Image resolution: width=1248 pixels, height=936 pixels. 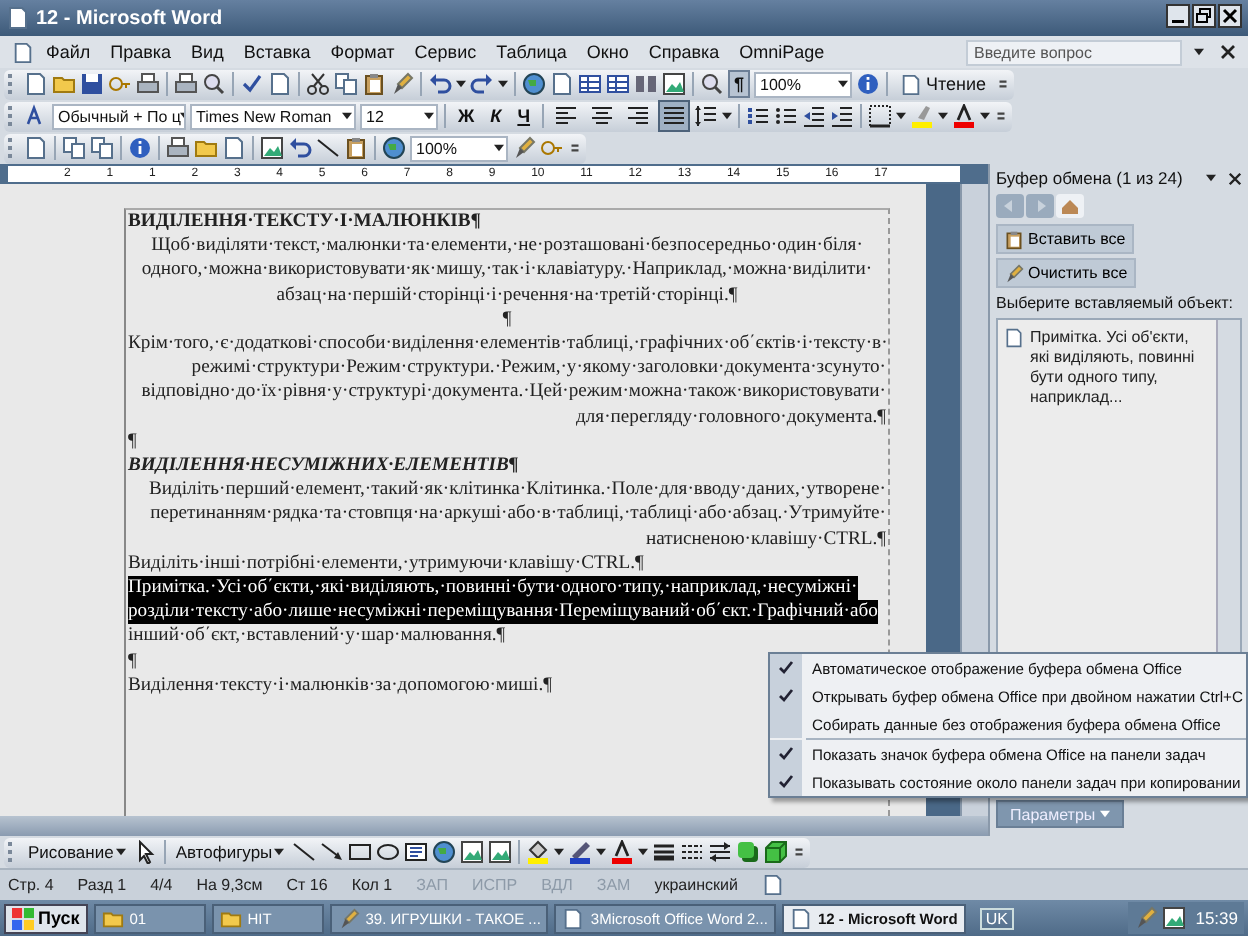 What do you see at coordinates (1204, 16) in the screenshot?
I see `restore-icon` at bounding box center [1204, 16].